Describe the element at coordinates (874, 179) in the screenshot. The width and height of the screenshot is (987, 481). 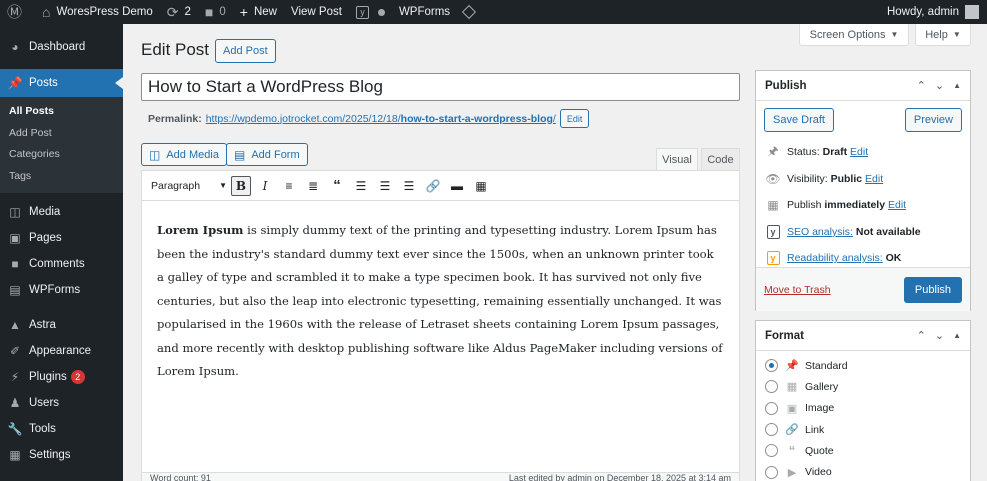
I see `visibility-edit-link: Edit` at that location.